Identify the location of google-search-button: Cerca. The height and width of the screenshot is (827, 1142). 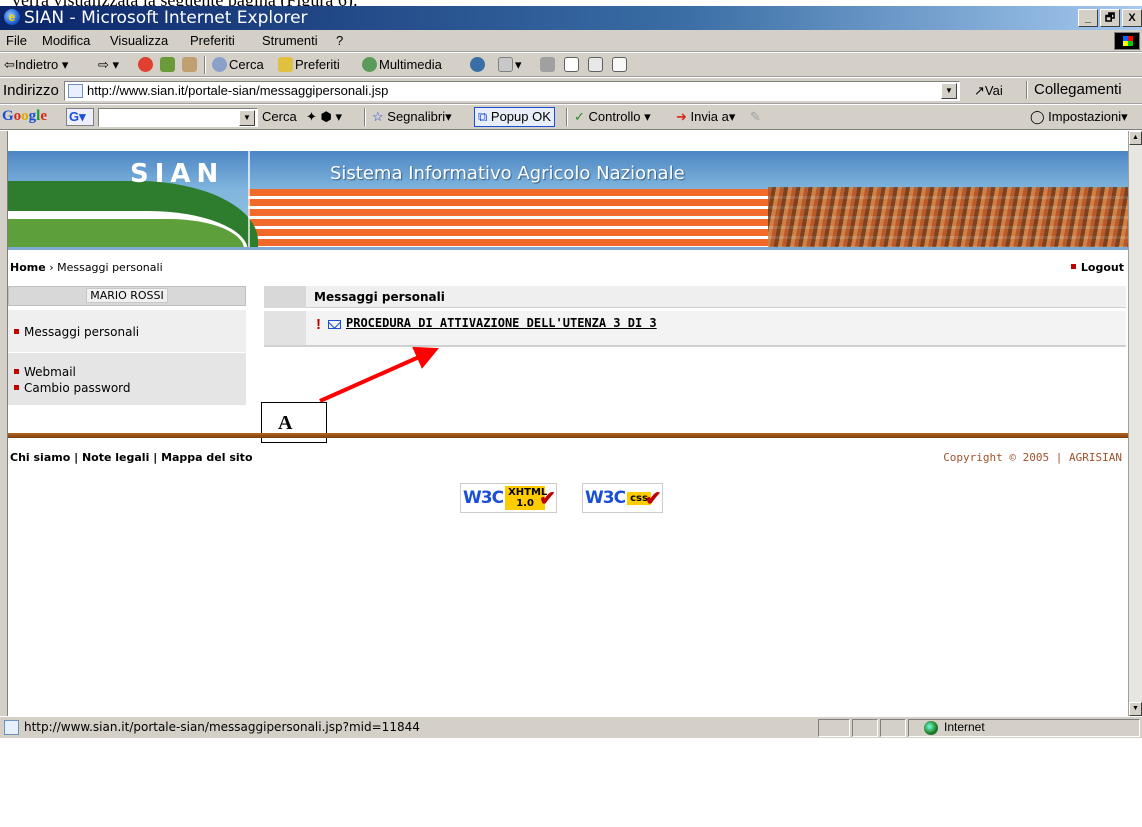
(279, 116).